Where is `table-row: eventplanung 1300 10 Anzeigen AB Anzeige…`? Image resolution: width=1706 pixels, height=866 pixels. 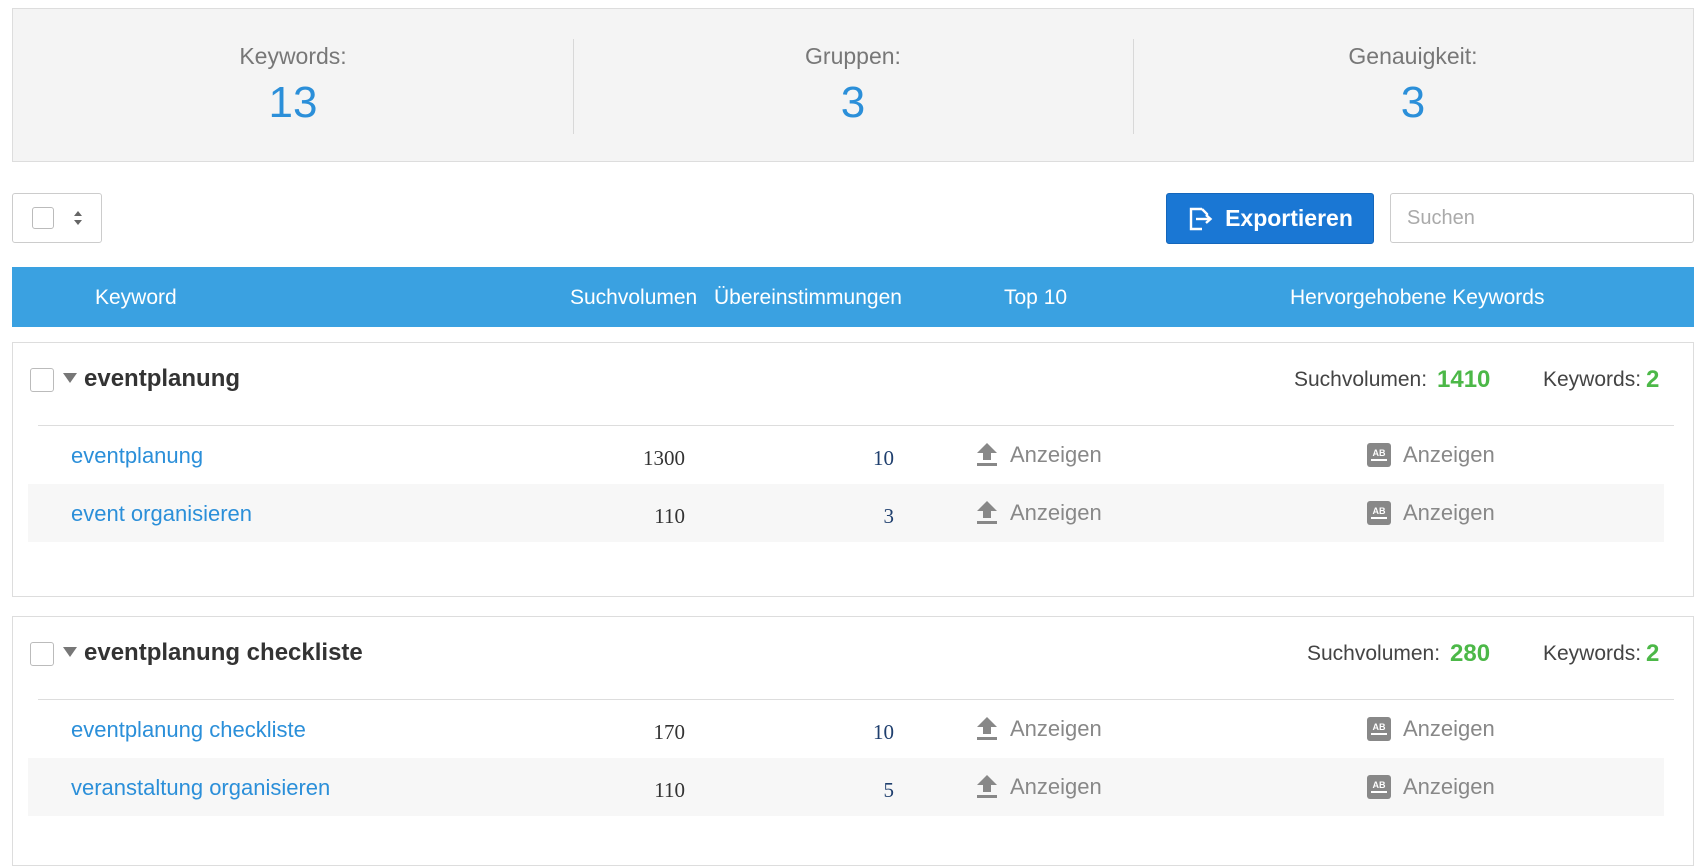 table-row: eventplanung 1300 10 Anzeigen AB Anzeige… is located at coordinates (846, 455).